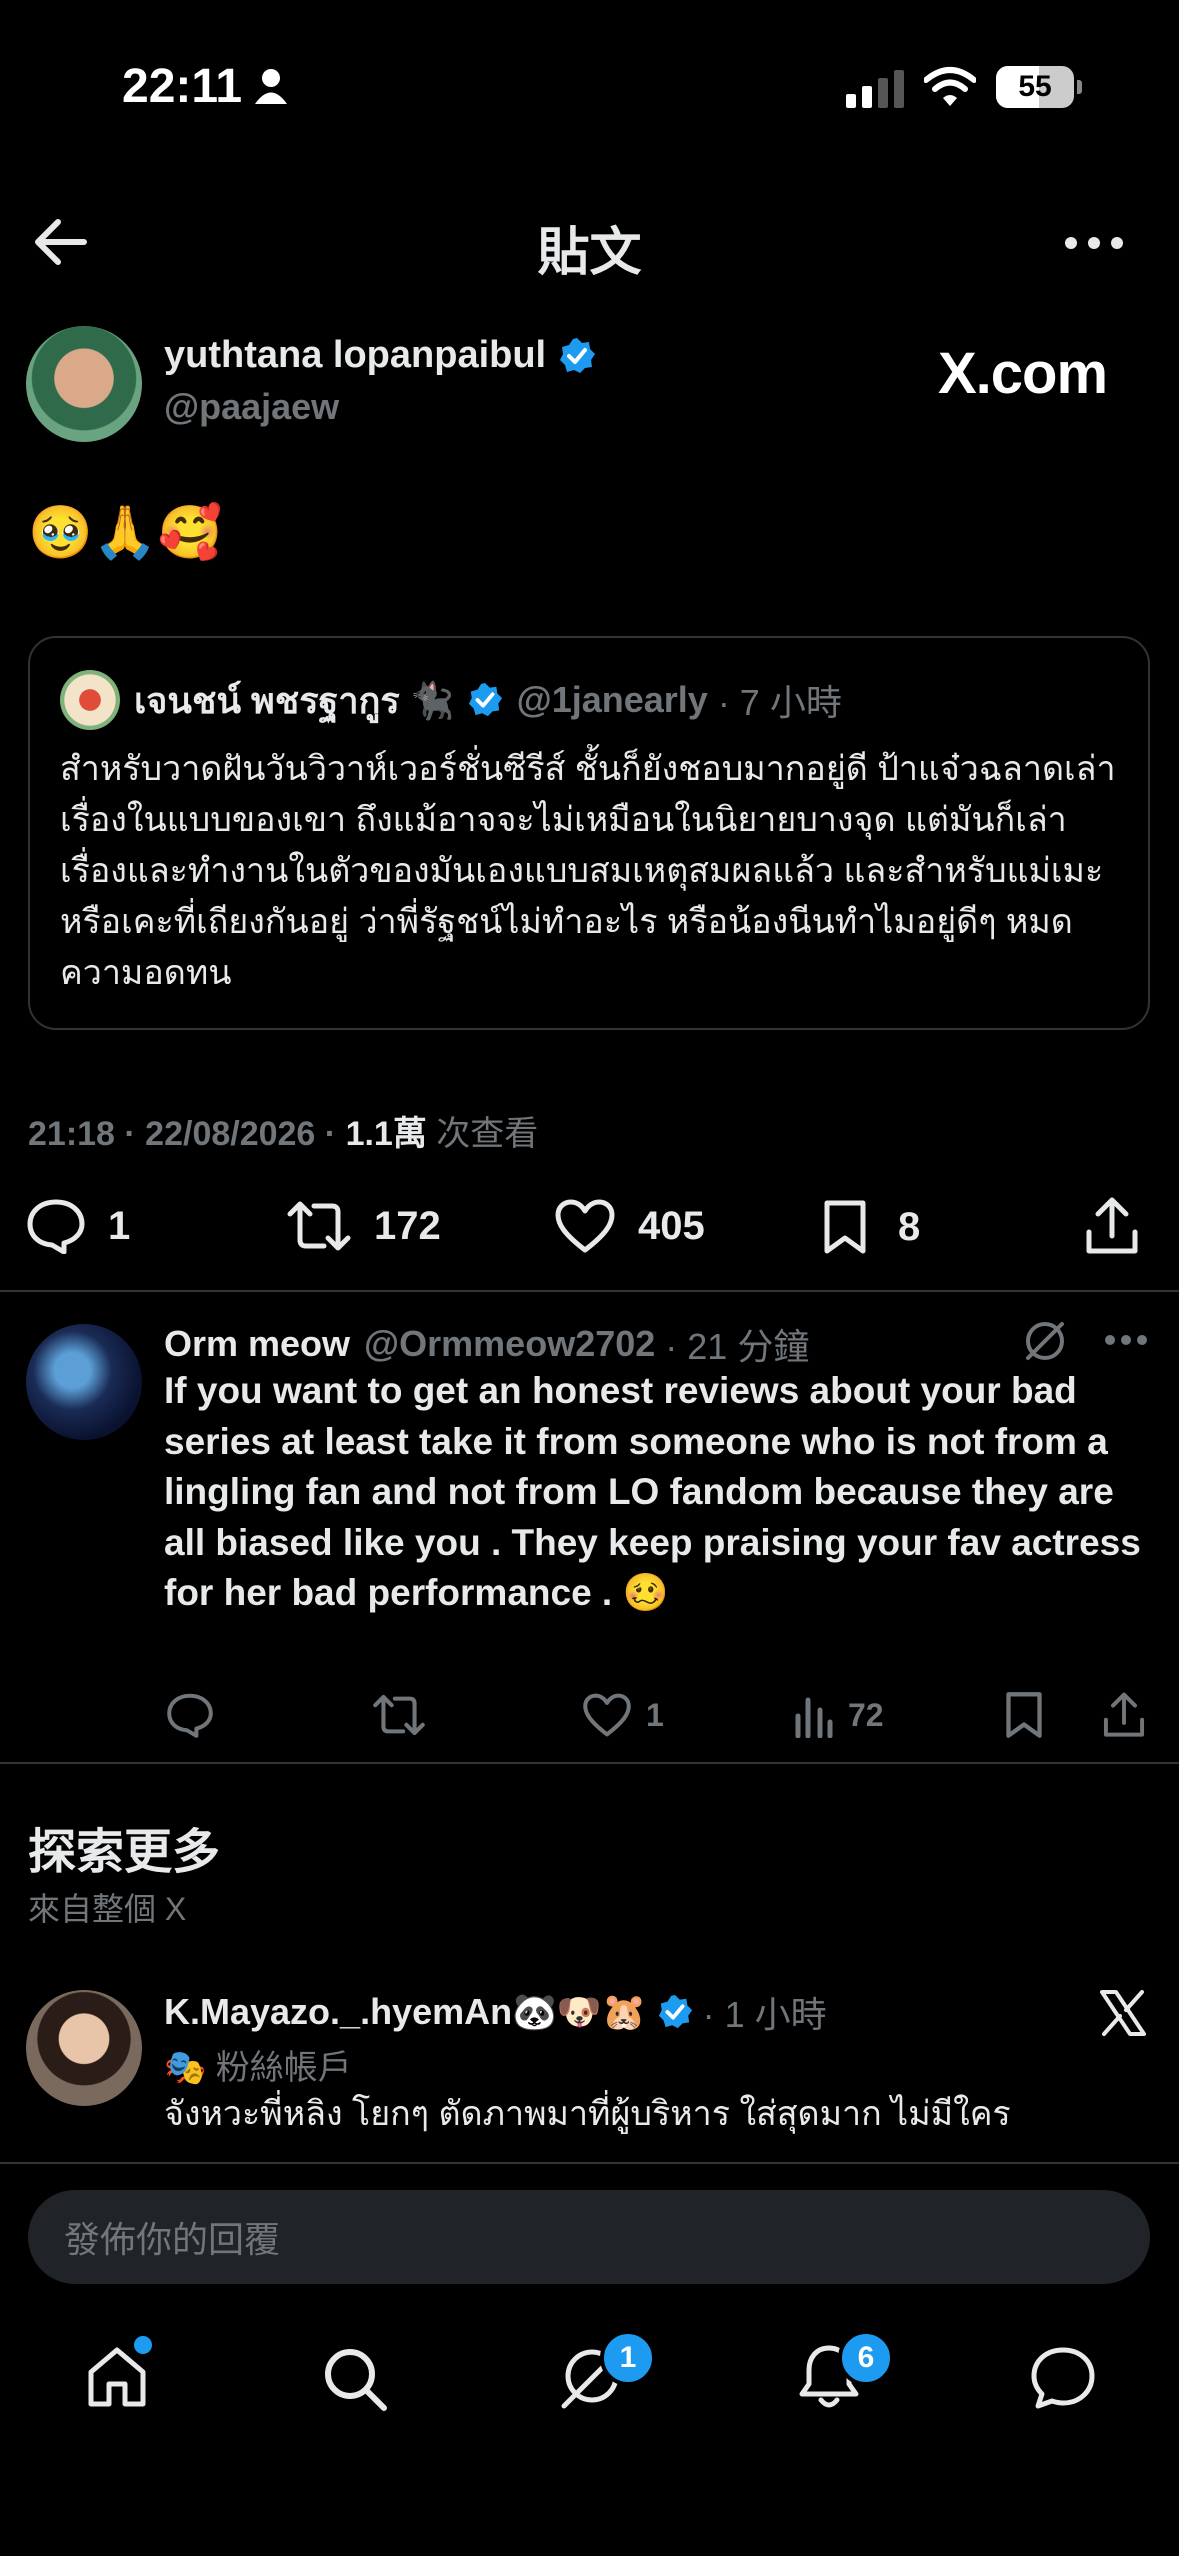 The height and width of the screenshot is (2556, 1179). What do you see at coordinates (399, 1715) in the screenshot?
I see `reply-repost-icon` at bounding box center [399, 1715].